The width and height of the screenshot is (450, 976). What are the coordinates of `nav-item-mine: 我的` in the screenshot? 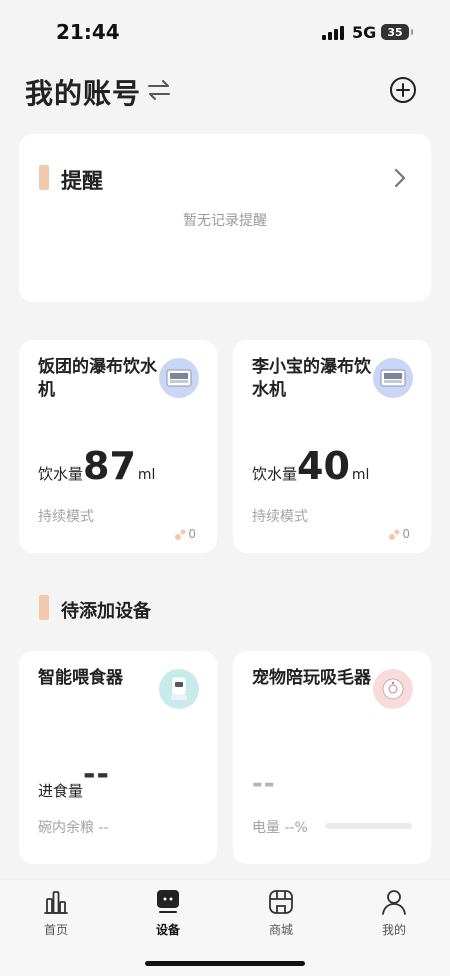 It's located at (394, 913).